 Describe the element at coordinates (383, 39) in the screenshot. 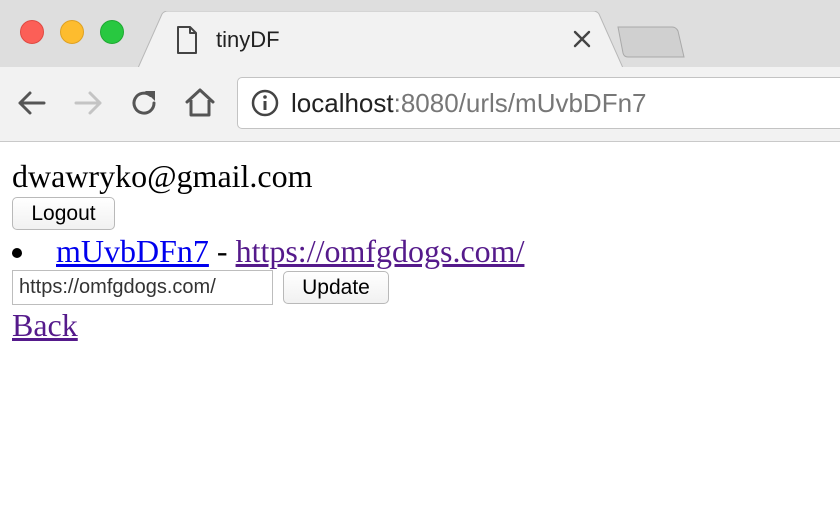

I see `tab-active: tinyDF` at that location.